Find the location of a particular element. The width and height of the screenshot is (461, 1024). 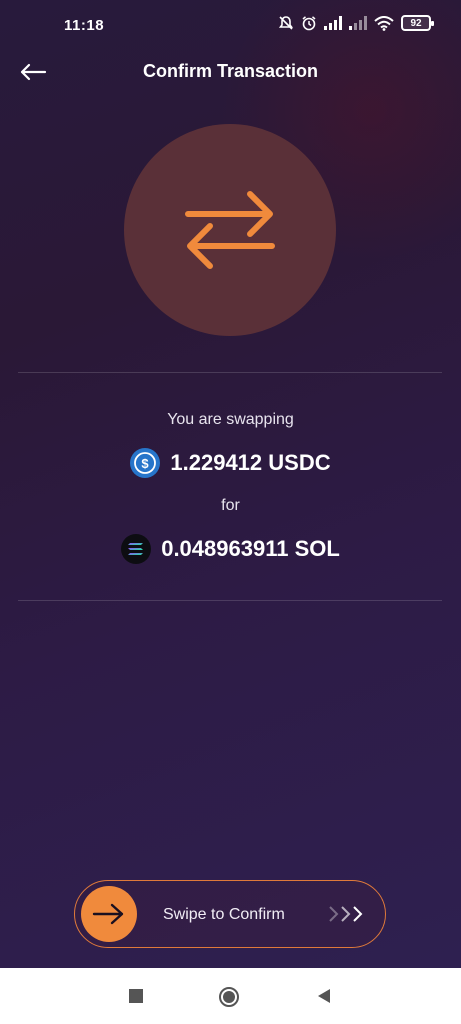

from-amount-row: $ 1.229412 USDC is located at coordinates (230, 463).